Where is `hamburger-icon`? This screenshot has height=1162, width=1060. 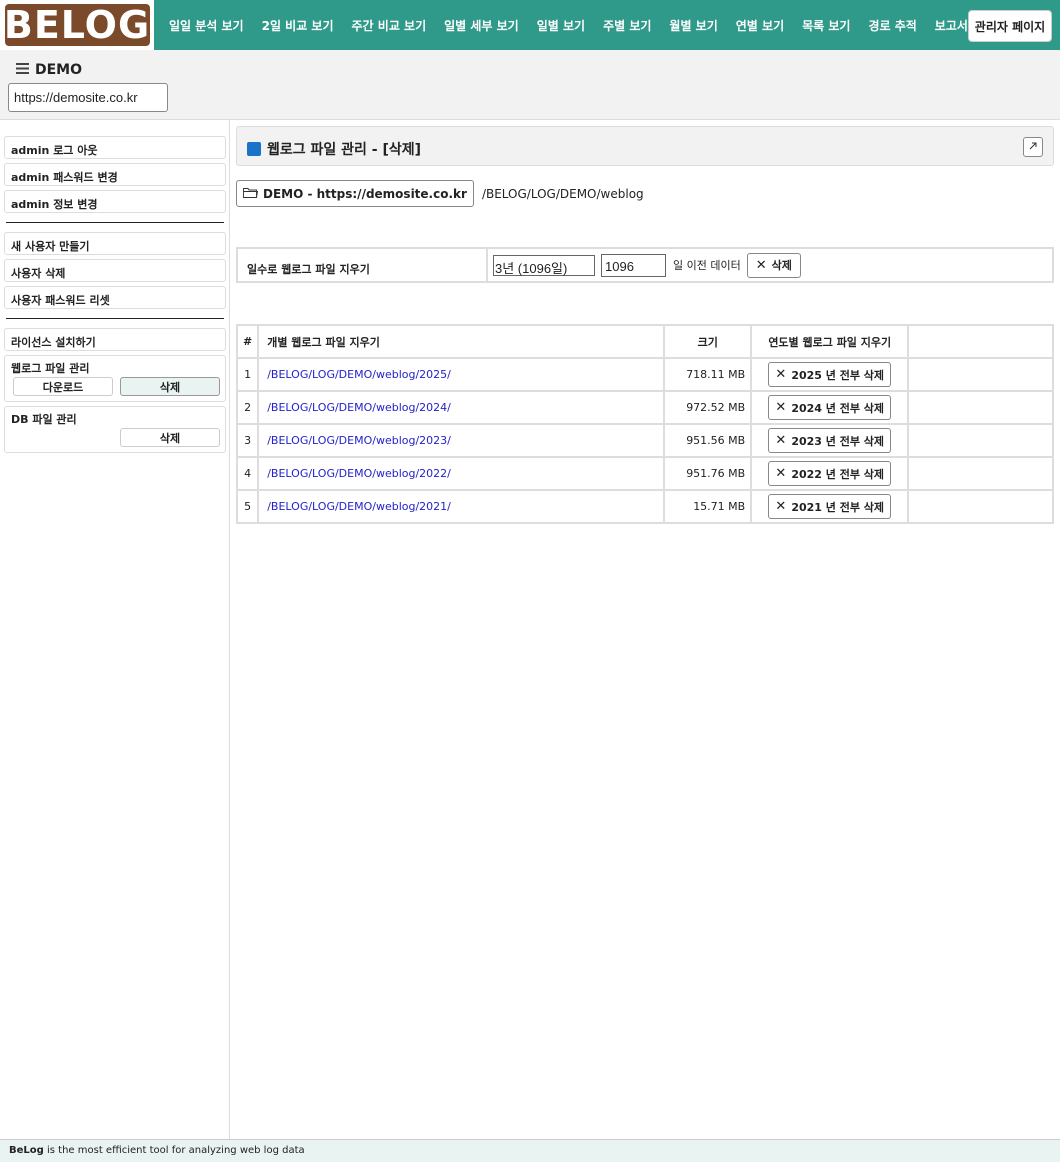
hamburger-icon is located at coordinates (22, 70).